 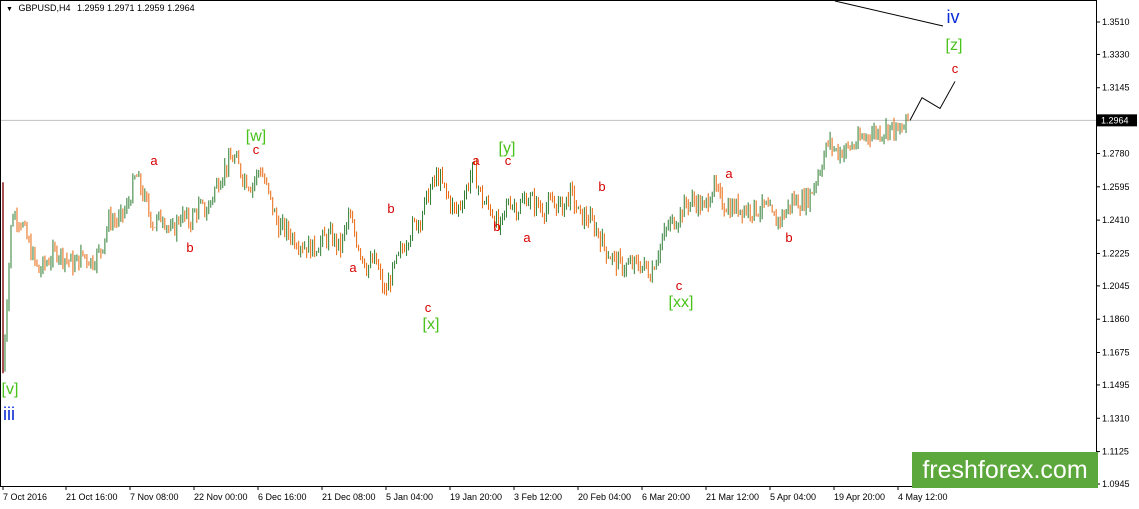 What do you see at coordinates (1116, 353) in the screenshot?
I see `y-tick-label: 1.1675` at bounding box center [1116, 353].